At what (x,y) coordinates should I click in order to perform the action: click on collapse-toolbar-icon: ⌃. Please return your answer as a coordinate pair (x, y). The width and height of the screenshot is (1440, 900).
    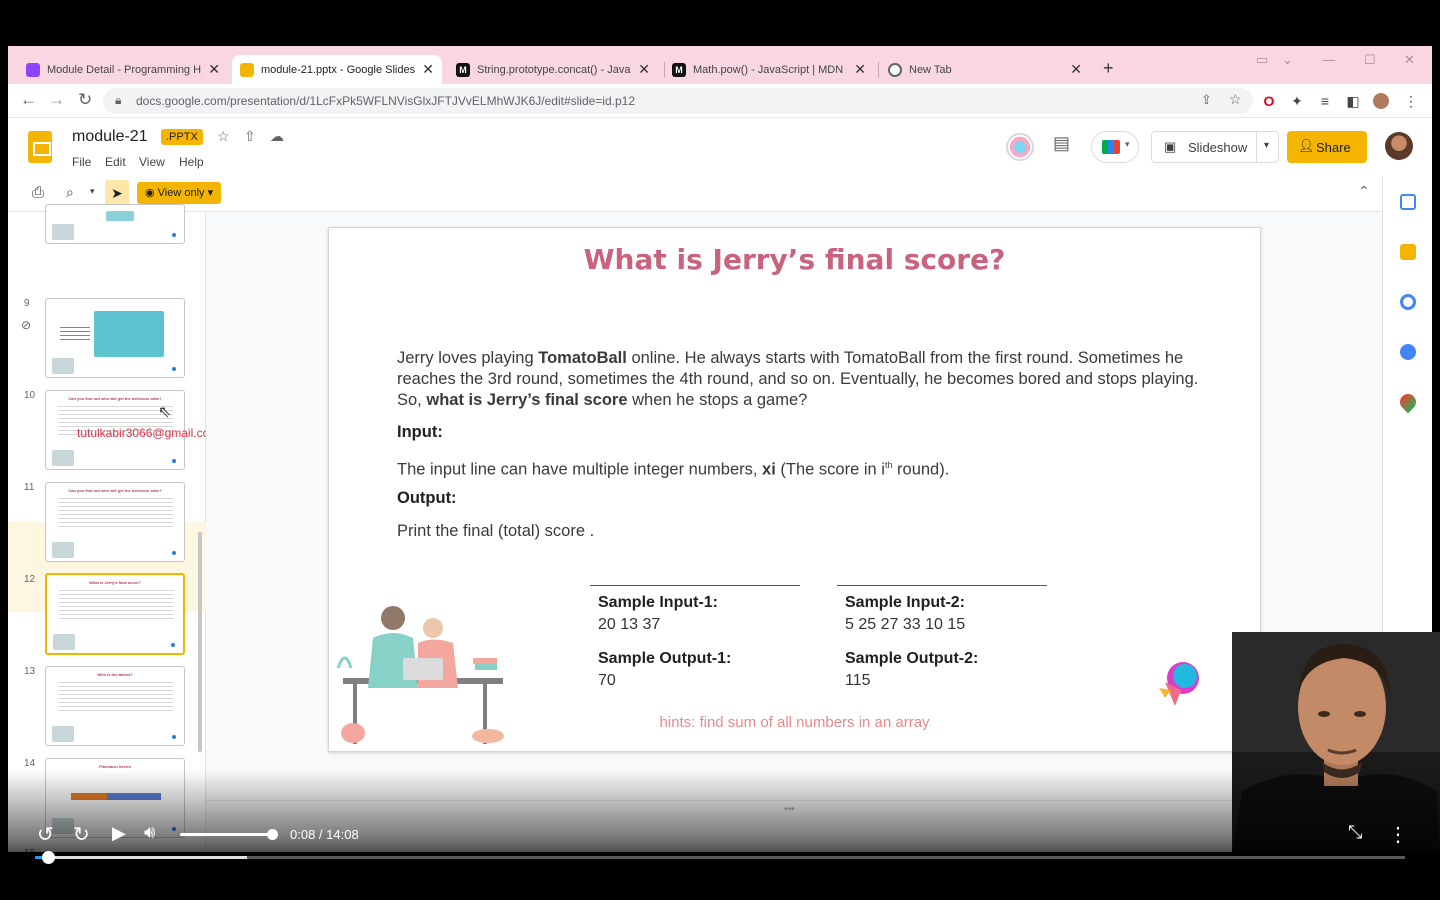
    Looking at the image, I should click on (1364, 191).